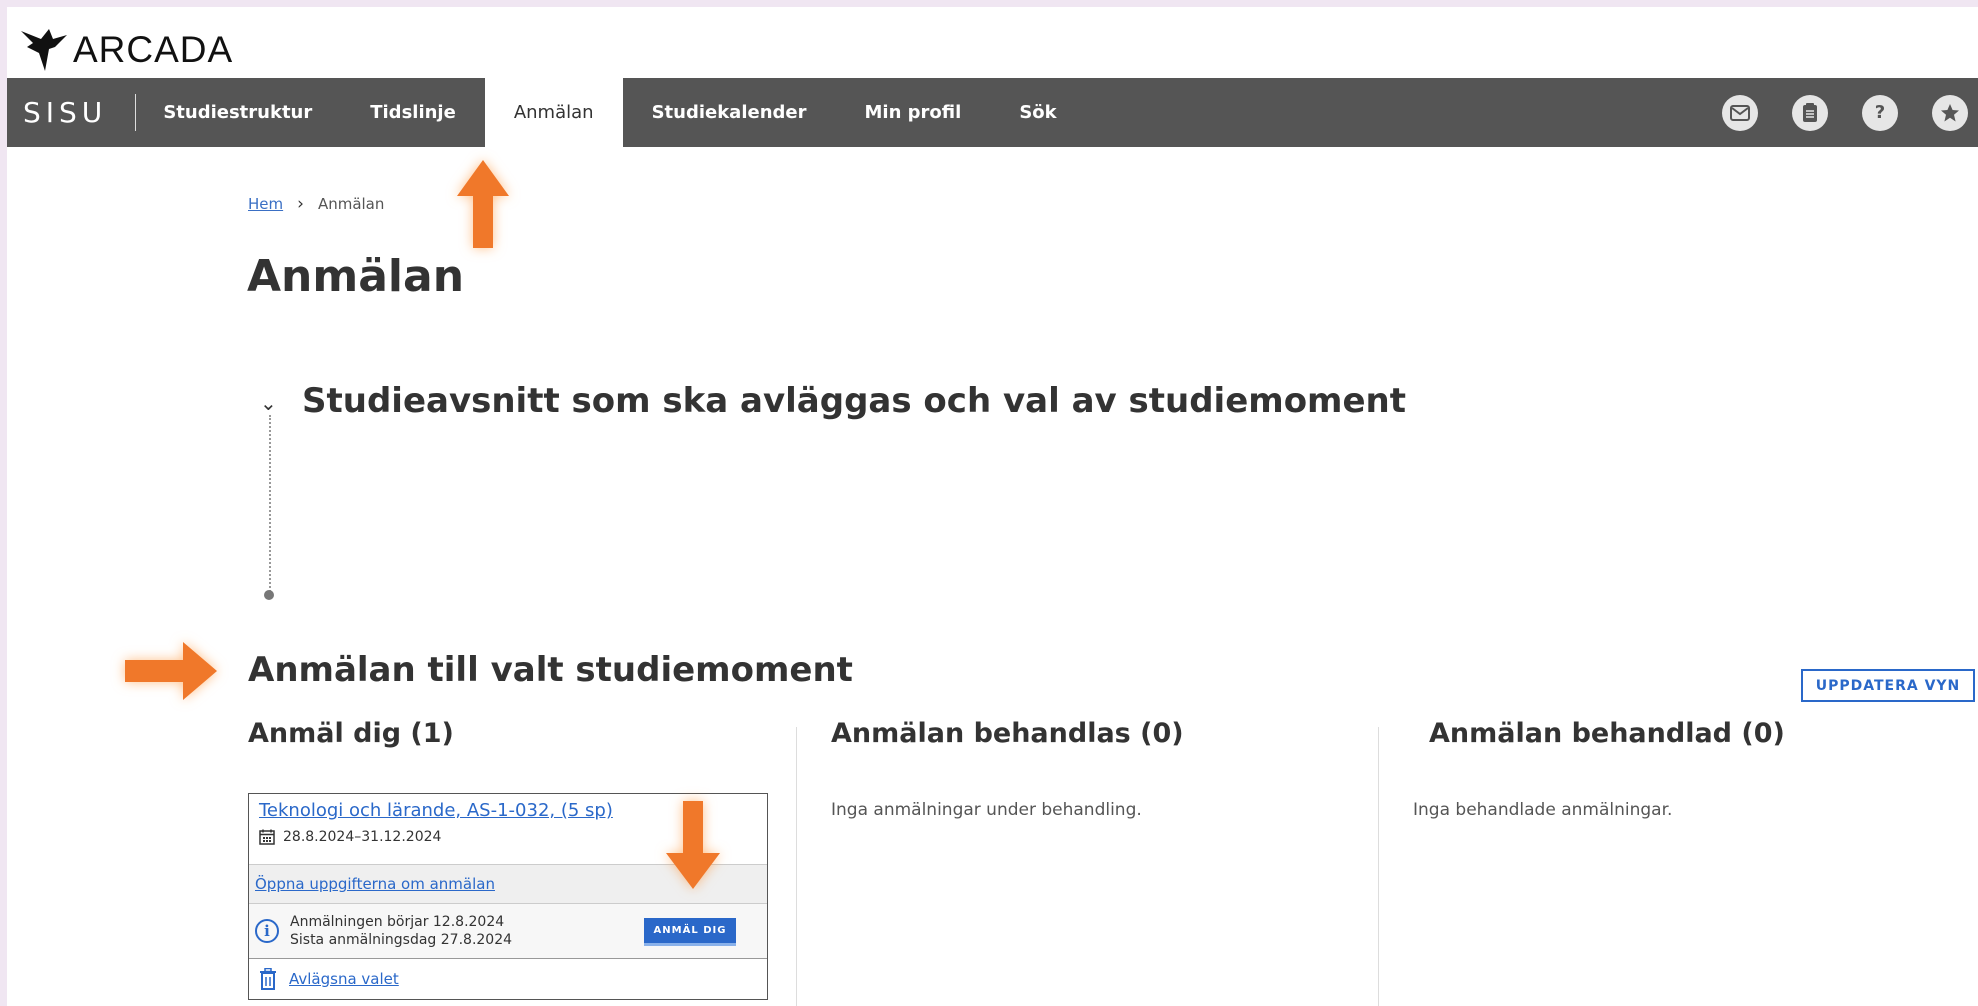 The image size is (1978, 1006). Describe the element at coordinates (1607, 733) in the screenshot. I see `column-processed-title: Anmälan behandlad (0)` at that location.